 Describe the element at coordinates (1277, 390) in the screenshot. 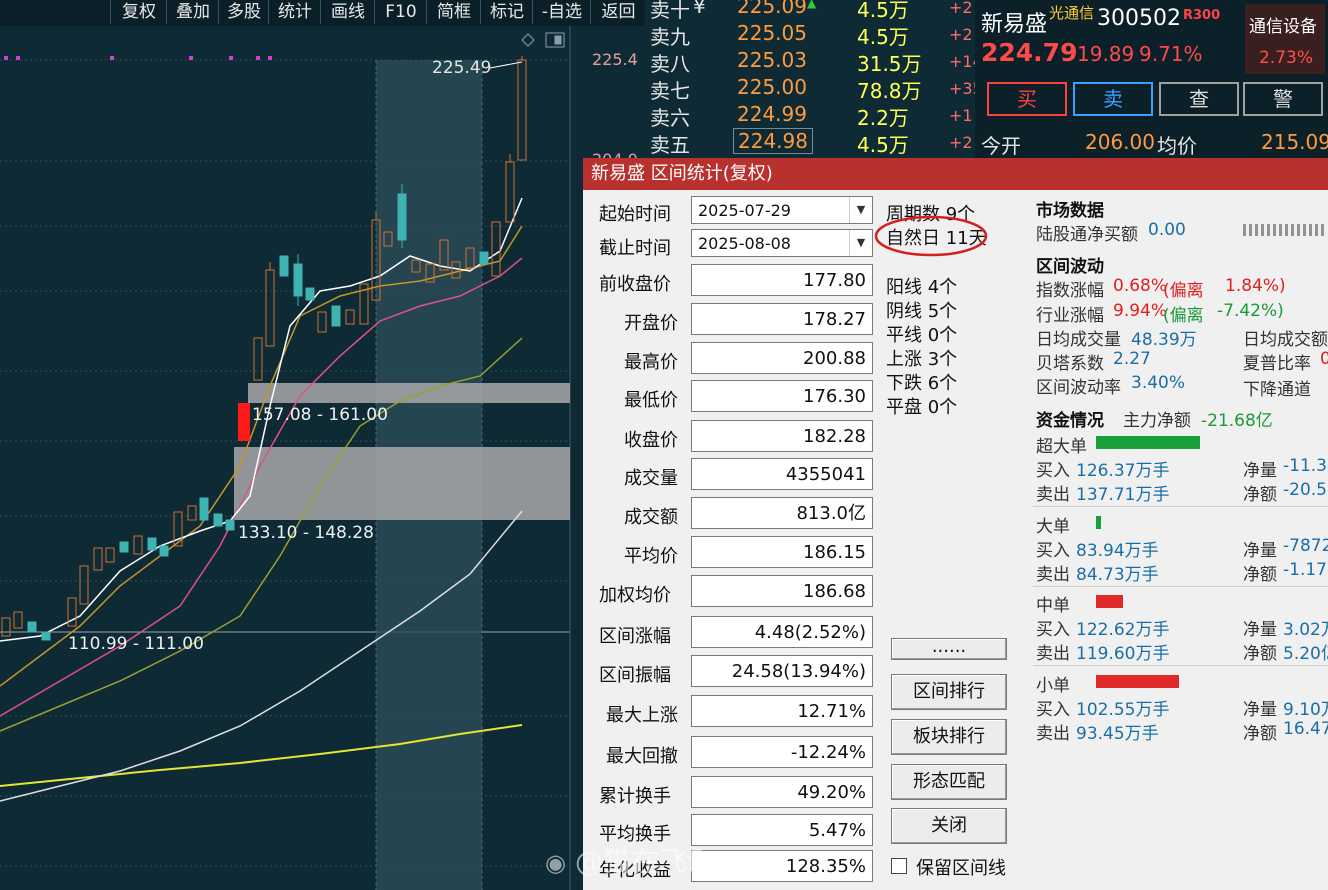

I see `channel-label: 下降通道` at that location.